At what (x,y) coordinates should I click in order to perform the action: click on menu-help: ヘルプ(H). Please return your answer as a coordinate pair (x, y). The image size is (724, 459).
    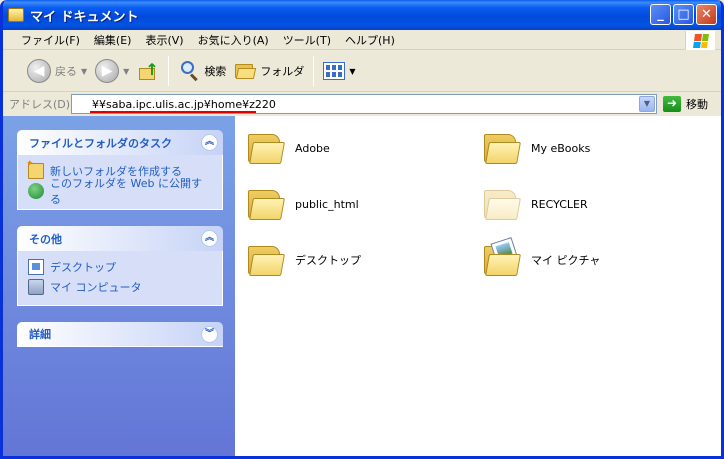
    Looking at the image, I should click on (370, 40).